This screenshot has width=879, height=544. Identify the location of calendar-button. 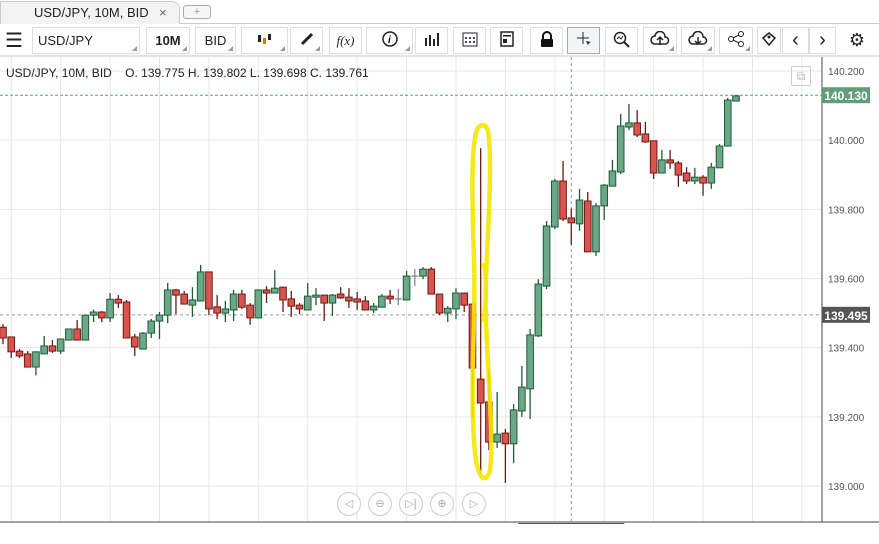
(469, 40).